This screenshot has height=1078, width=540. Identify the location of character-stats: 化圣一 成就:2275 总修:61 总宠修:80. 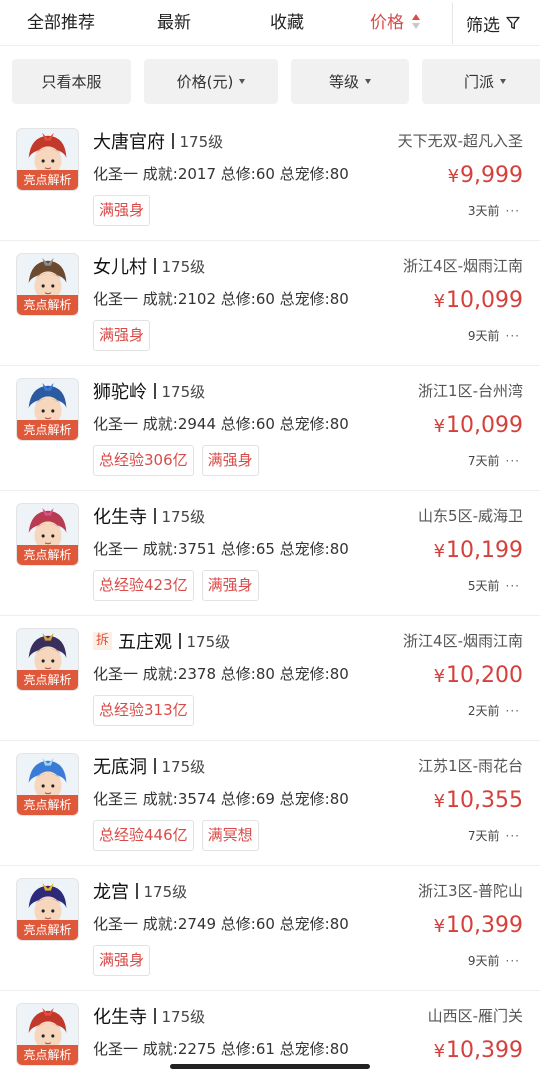
(221, 1049).